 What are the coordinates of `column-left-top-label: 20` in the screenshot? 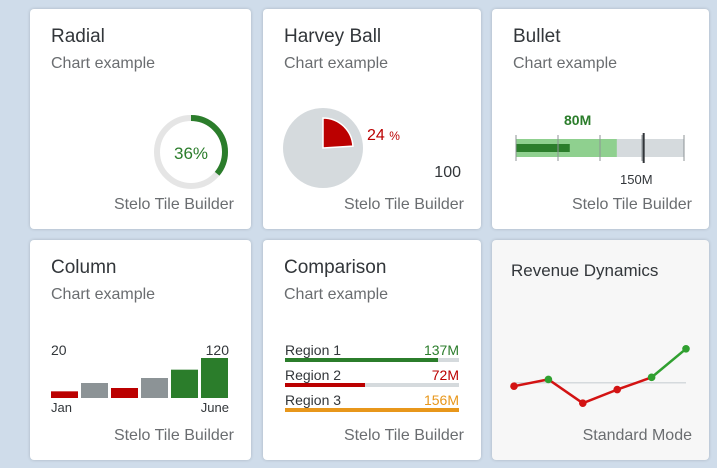 It's located at (59, 350).